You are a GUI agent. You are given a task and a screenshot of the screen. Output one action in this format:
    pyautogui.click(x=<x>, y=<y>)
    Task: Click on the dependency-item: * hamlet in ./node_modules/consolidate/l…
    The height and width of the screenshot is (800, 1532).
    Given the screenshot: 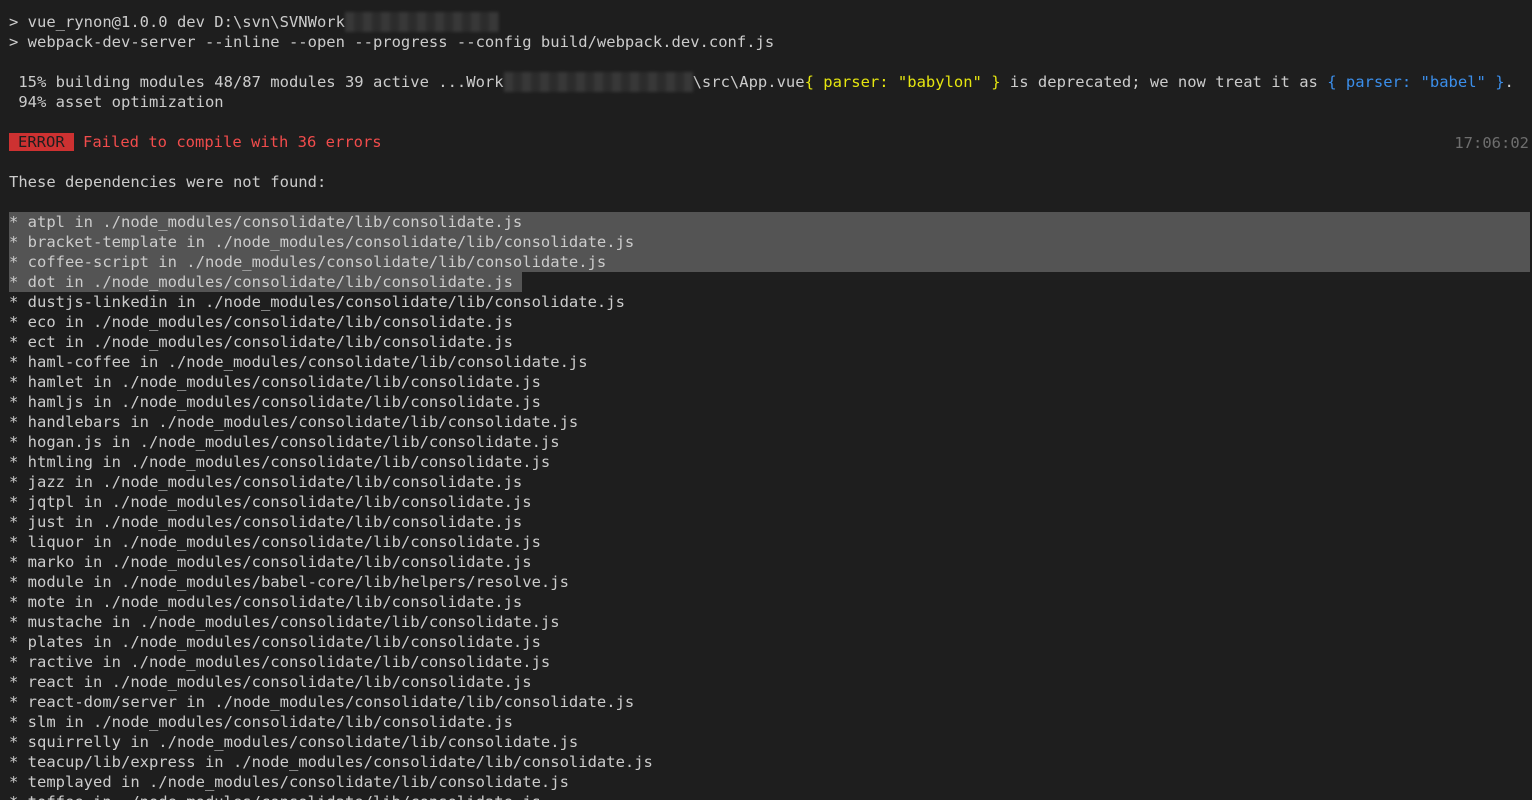 What is the action you would take?
    pyautogui.click(x=275, y=382)
    